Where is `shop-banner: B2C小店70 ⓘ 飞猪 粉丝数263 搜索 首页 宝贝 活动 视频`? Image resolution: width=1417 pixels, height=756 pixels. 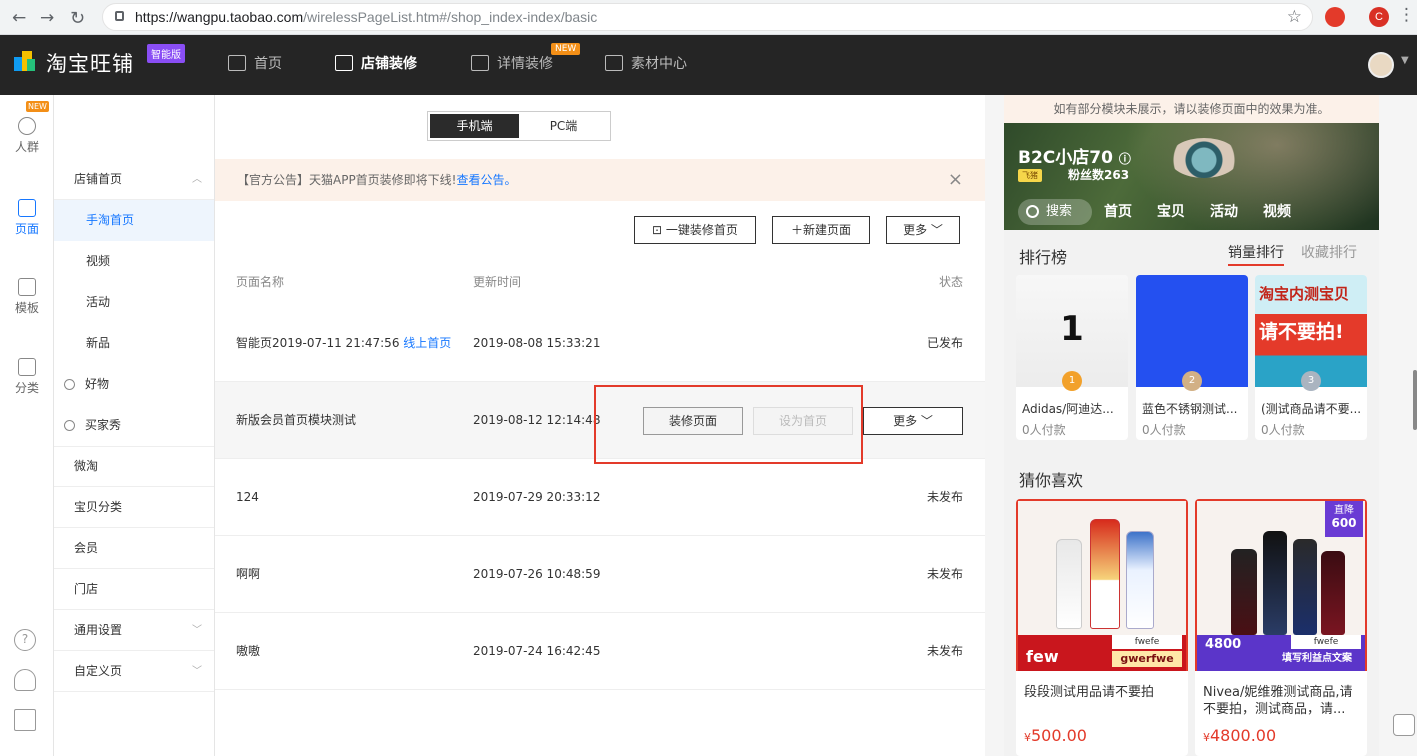 shop-banner: B2C小店70 ⓘ 飞猪 粉丝数263 搜索 首页 宝贝 活动 视频 is located at coordinates (1191, 176).